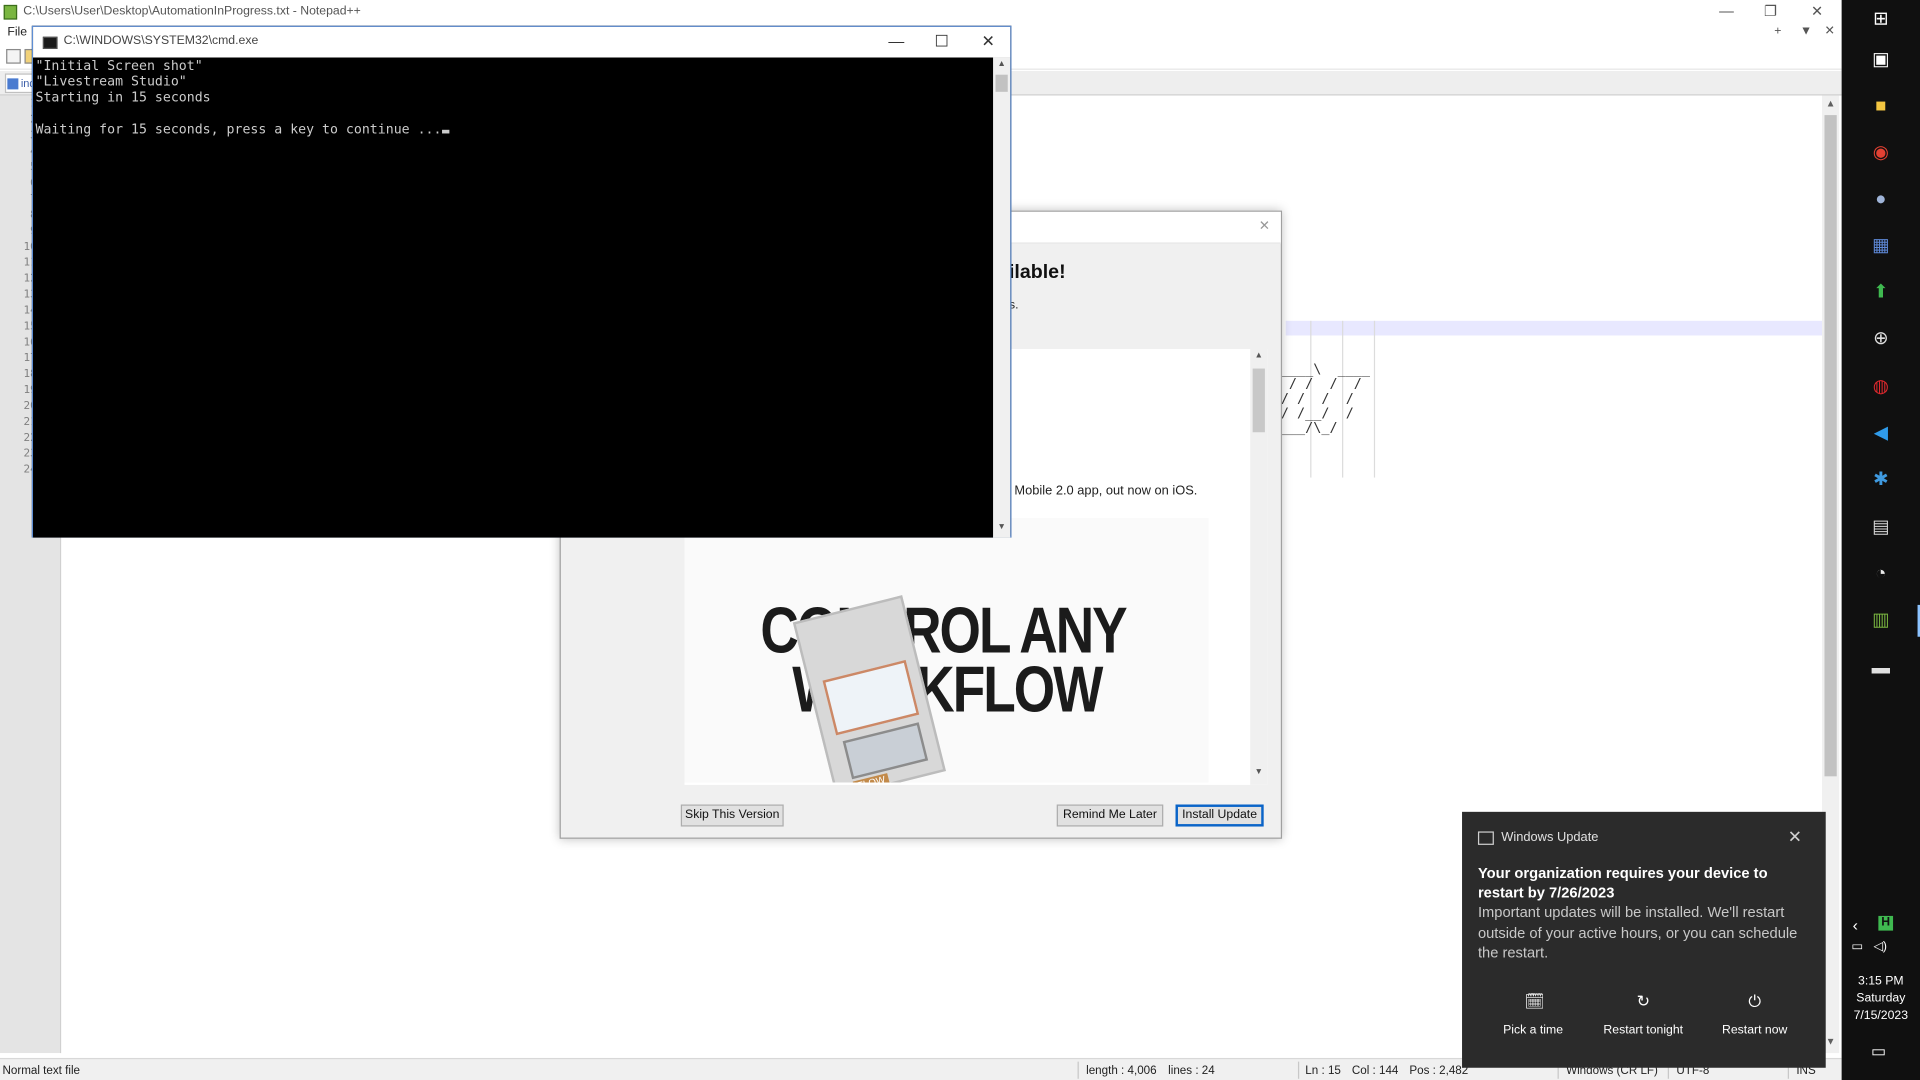  I want to click on console-line: Starting in 15 seconds, so click(123, 97).